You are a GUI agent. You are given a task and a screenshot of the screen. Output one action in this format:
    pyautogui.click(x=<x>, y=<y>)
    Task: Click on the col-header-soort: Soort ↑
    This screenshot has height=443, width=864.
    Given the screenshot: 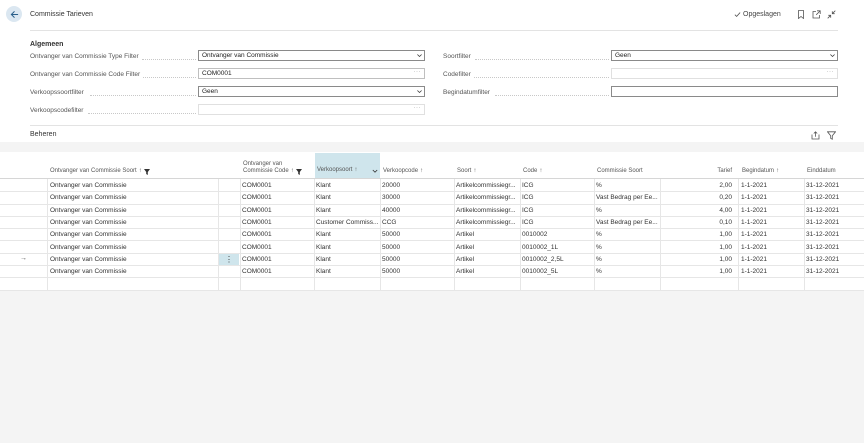 What is the action you would take?
    pyautogui.click(x=466, y=171)
    